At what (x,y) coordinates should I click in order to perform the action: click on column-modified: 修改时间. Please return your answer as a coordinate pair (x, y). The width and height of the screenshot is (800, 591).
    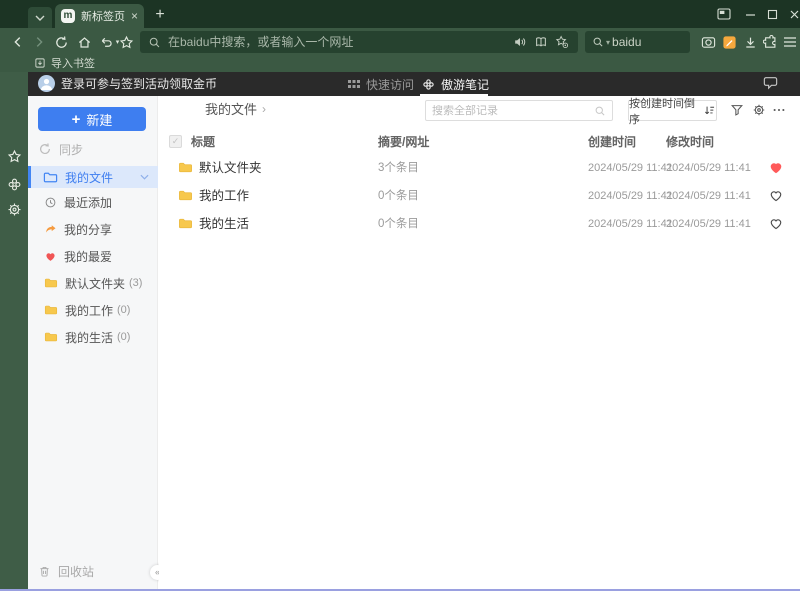
    Looking at the image, I should click on (690, 142).